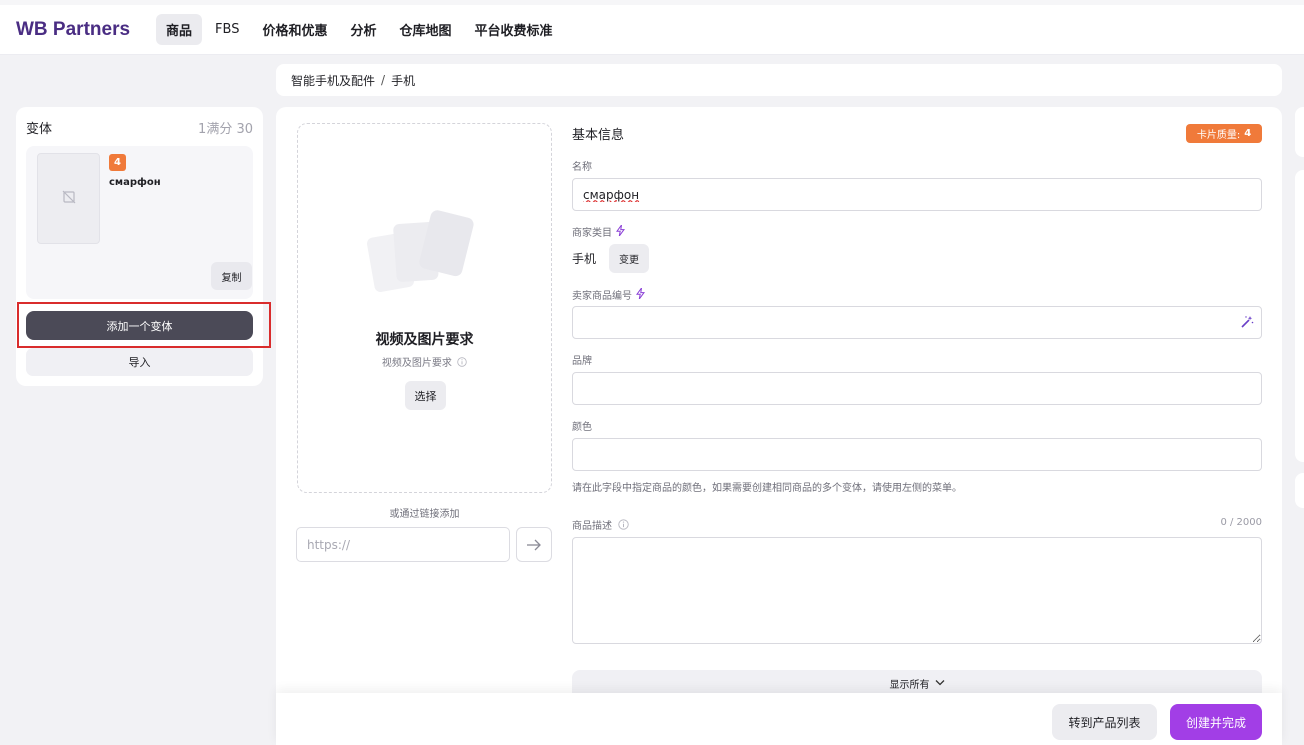 The image size is (1304, 745). I want to click on breadcrumb-subcategory: 手机, so click(403, 80).